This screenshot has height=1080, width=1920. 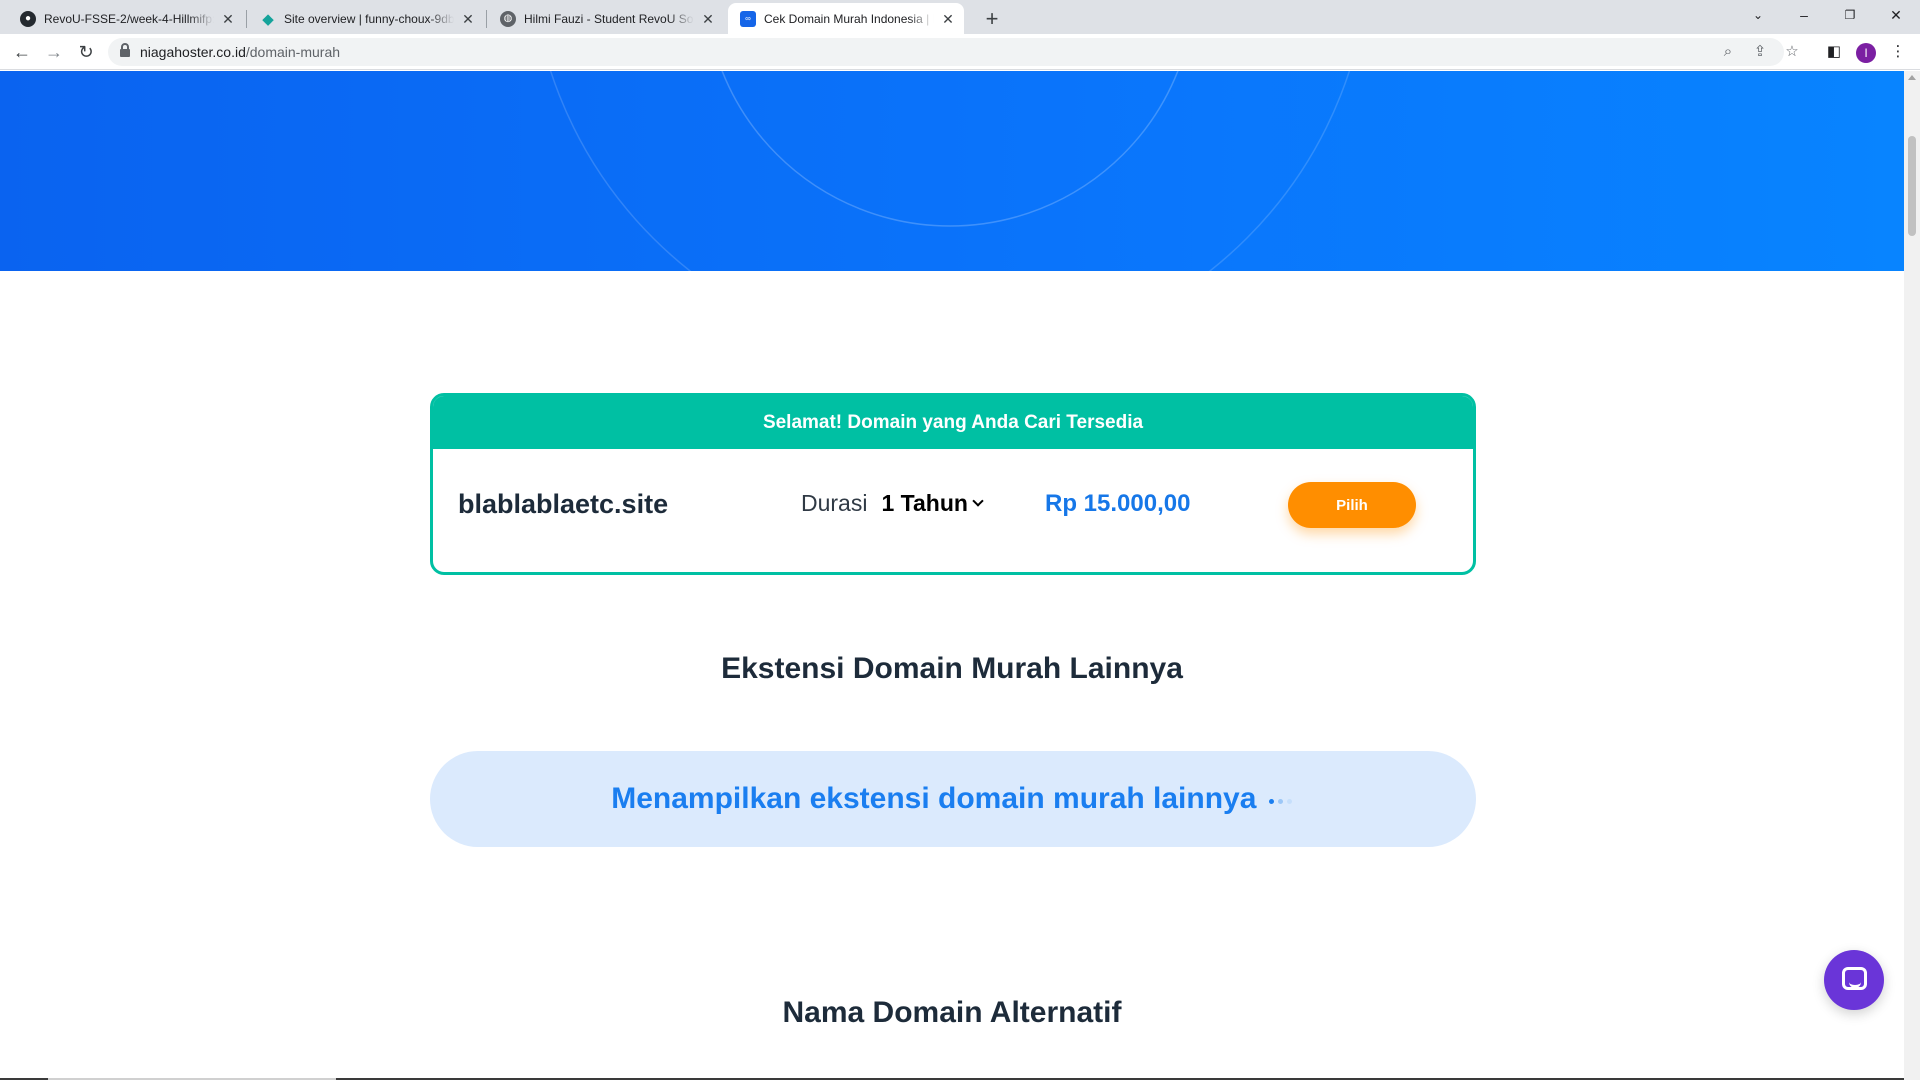 I want to click on url-path: /domain-murah, so click(x=293, y=52).